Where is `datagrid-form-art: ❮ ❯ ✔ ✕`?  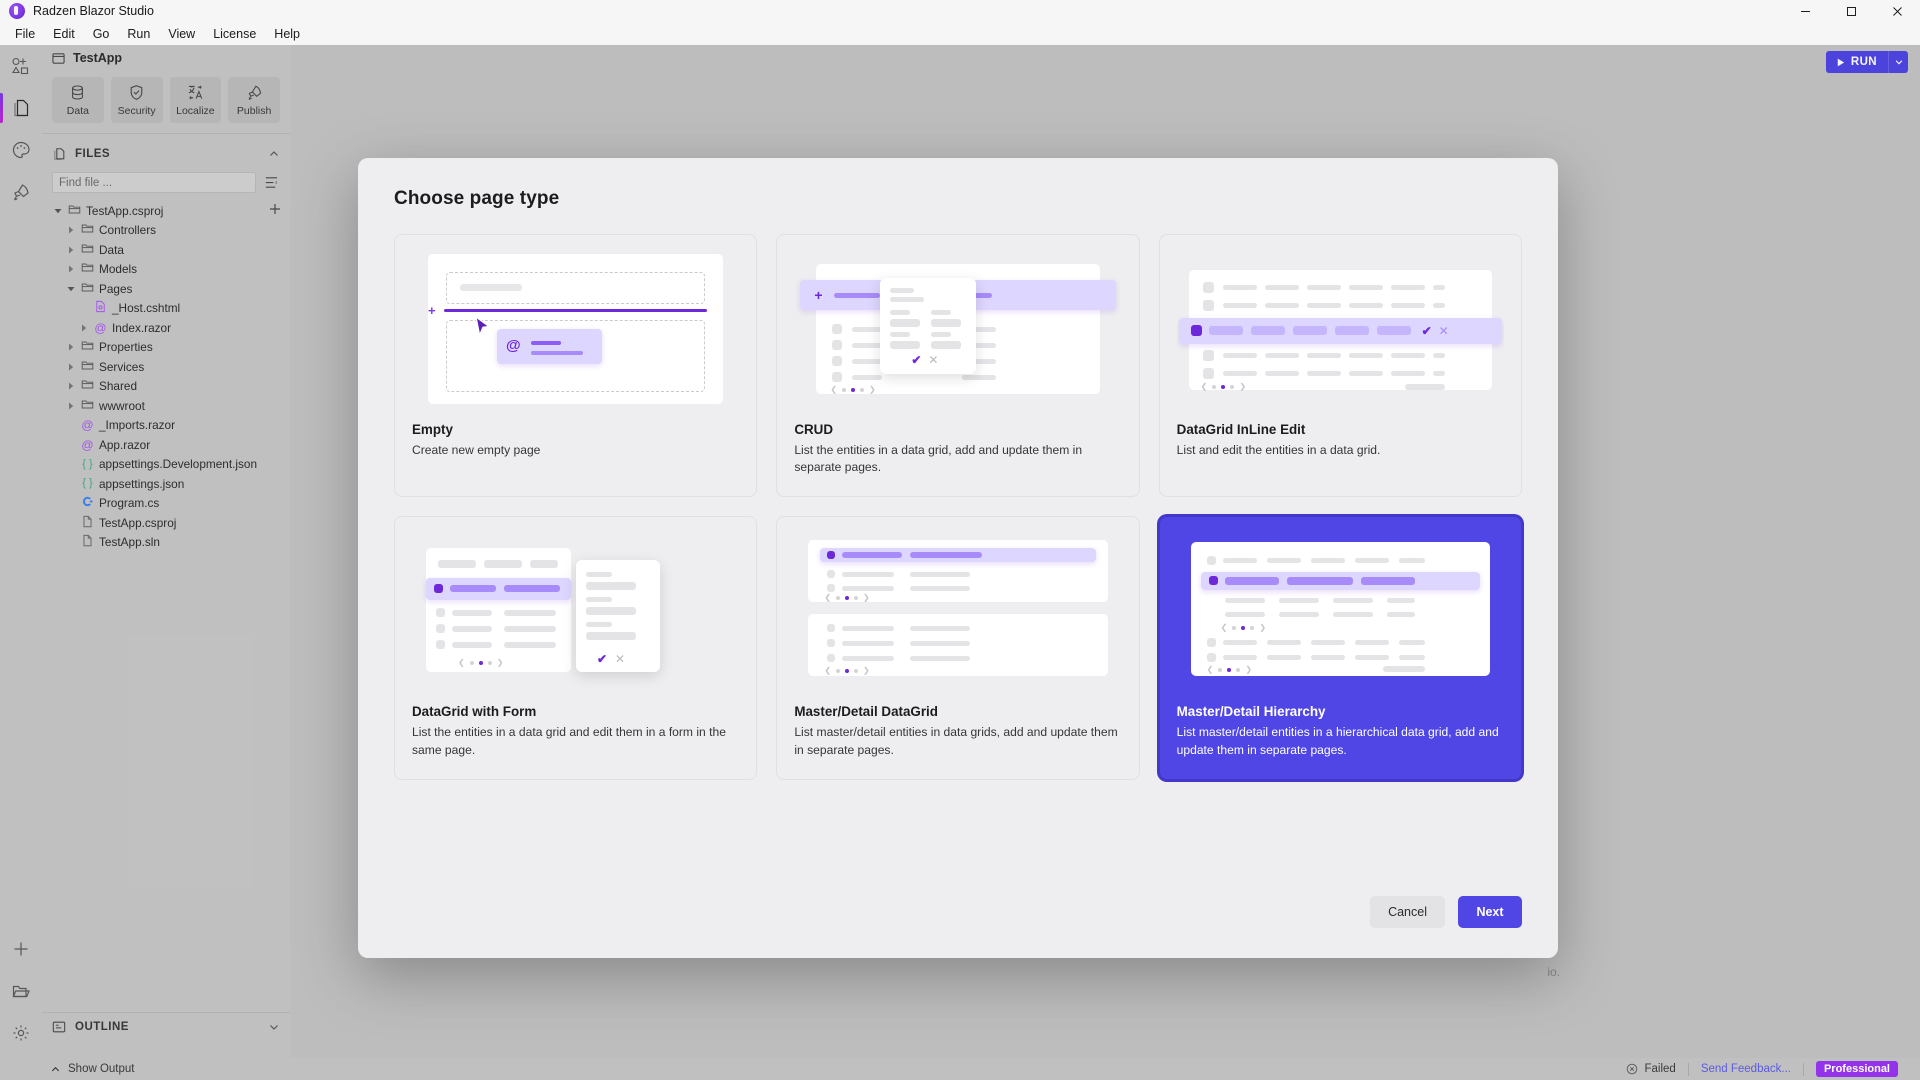 datagrid-form-art: ❮ ❯ ✔ ✕ is located at coordinates (575, 611).